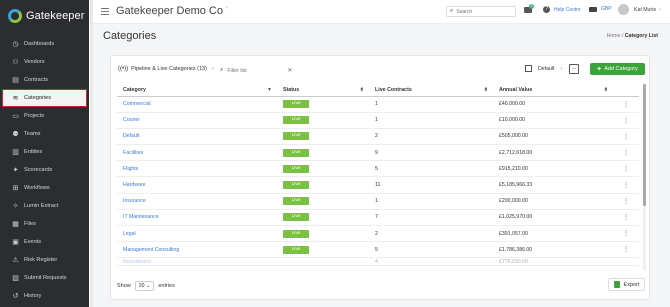 This screenshot has height=307, width=670. What do you see at coordinates (222, 70) in the screenshot?
I see `search-icon: ⌕` at bounding box center [222, 70].